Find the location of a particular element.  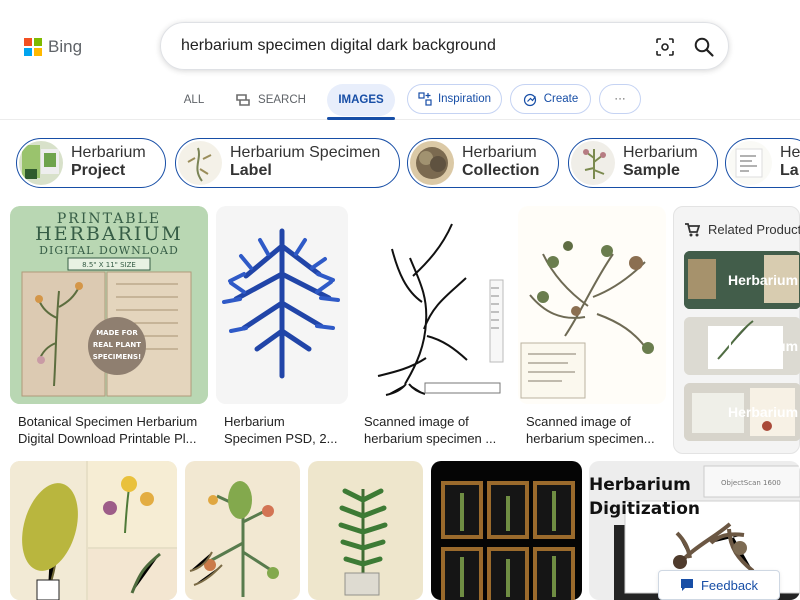

device-label: ObjectScan 1600 is located at coordinates (751, 483).